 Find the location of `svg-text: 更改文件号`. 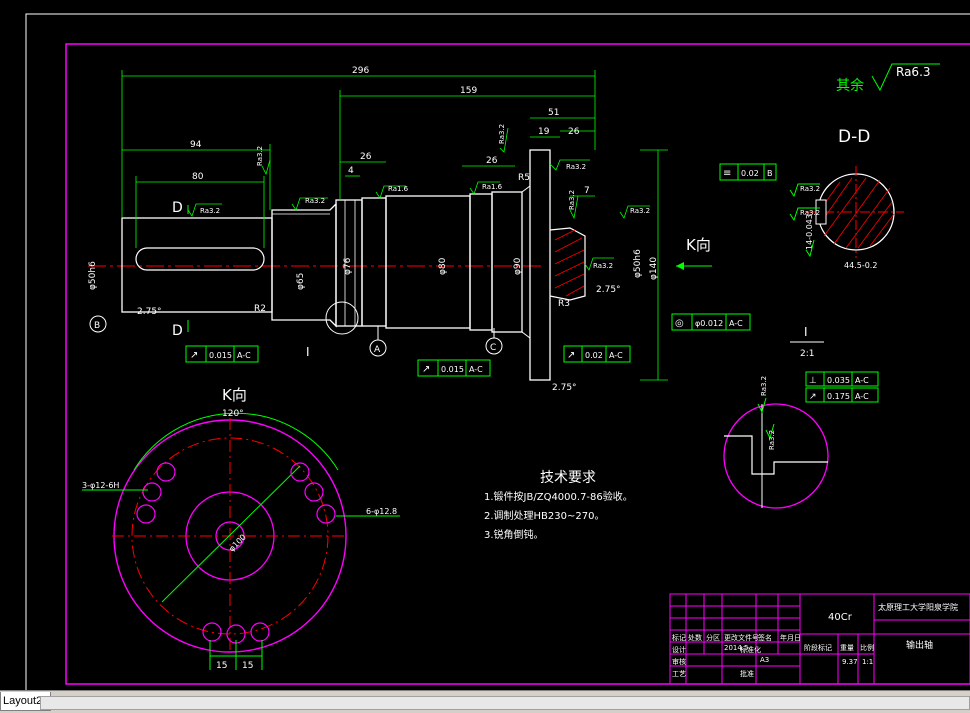

svg-text: 更改文件号 is located at coordinates (741, 637).